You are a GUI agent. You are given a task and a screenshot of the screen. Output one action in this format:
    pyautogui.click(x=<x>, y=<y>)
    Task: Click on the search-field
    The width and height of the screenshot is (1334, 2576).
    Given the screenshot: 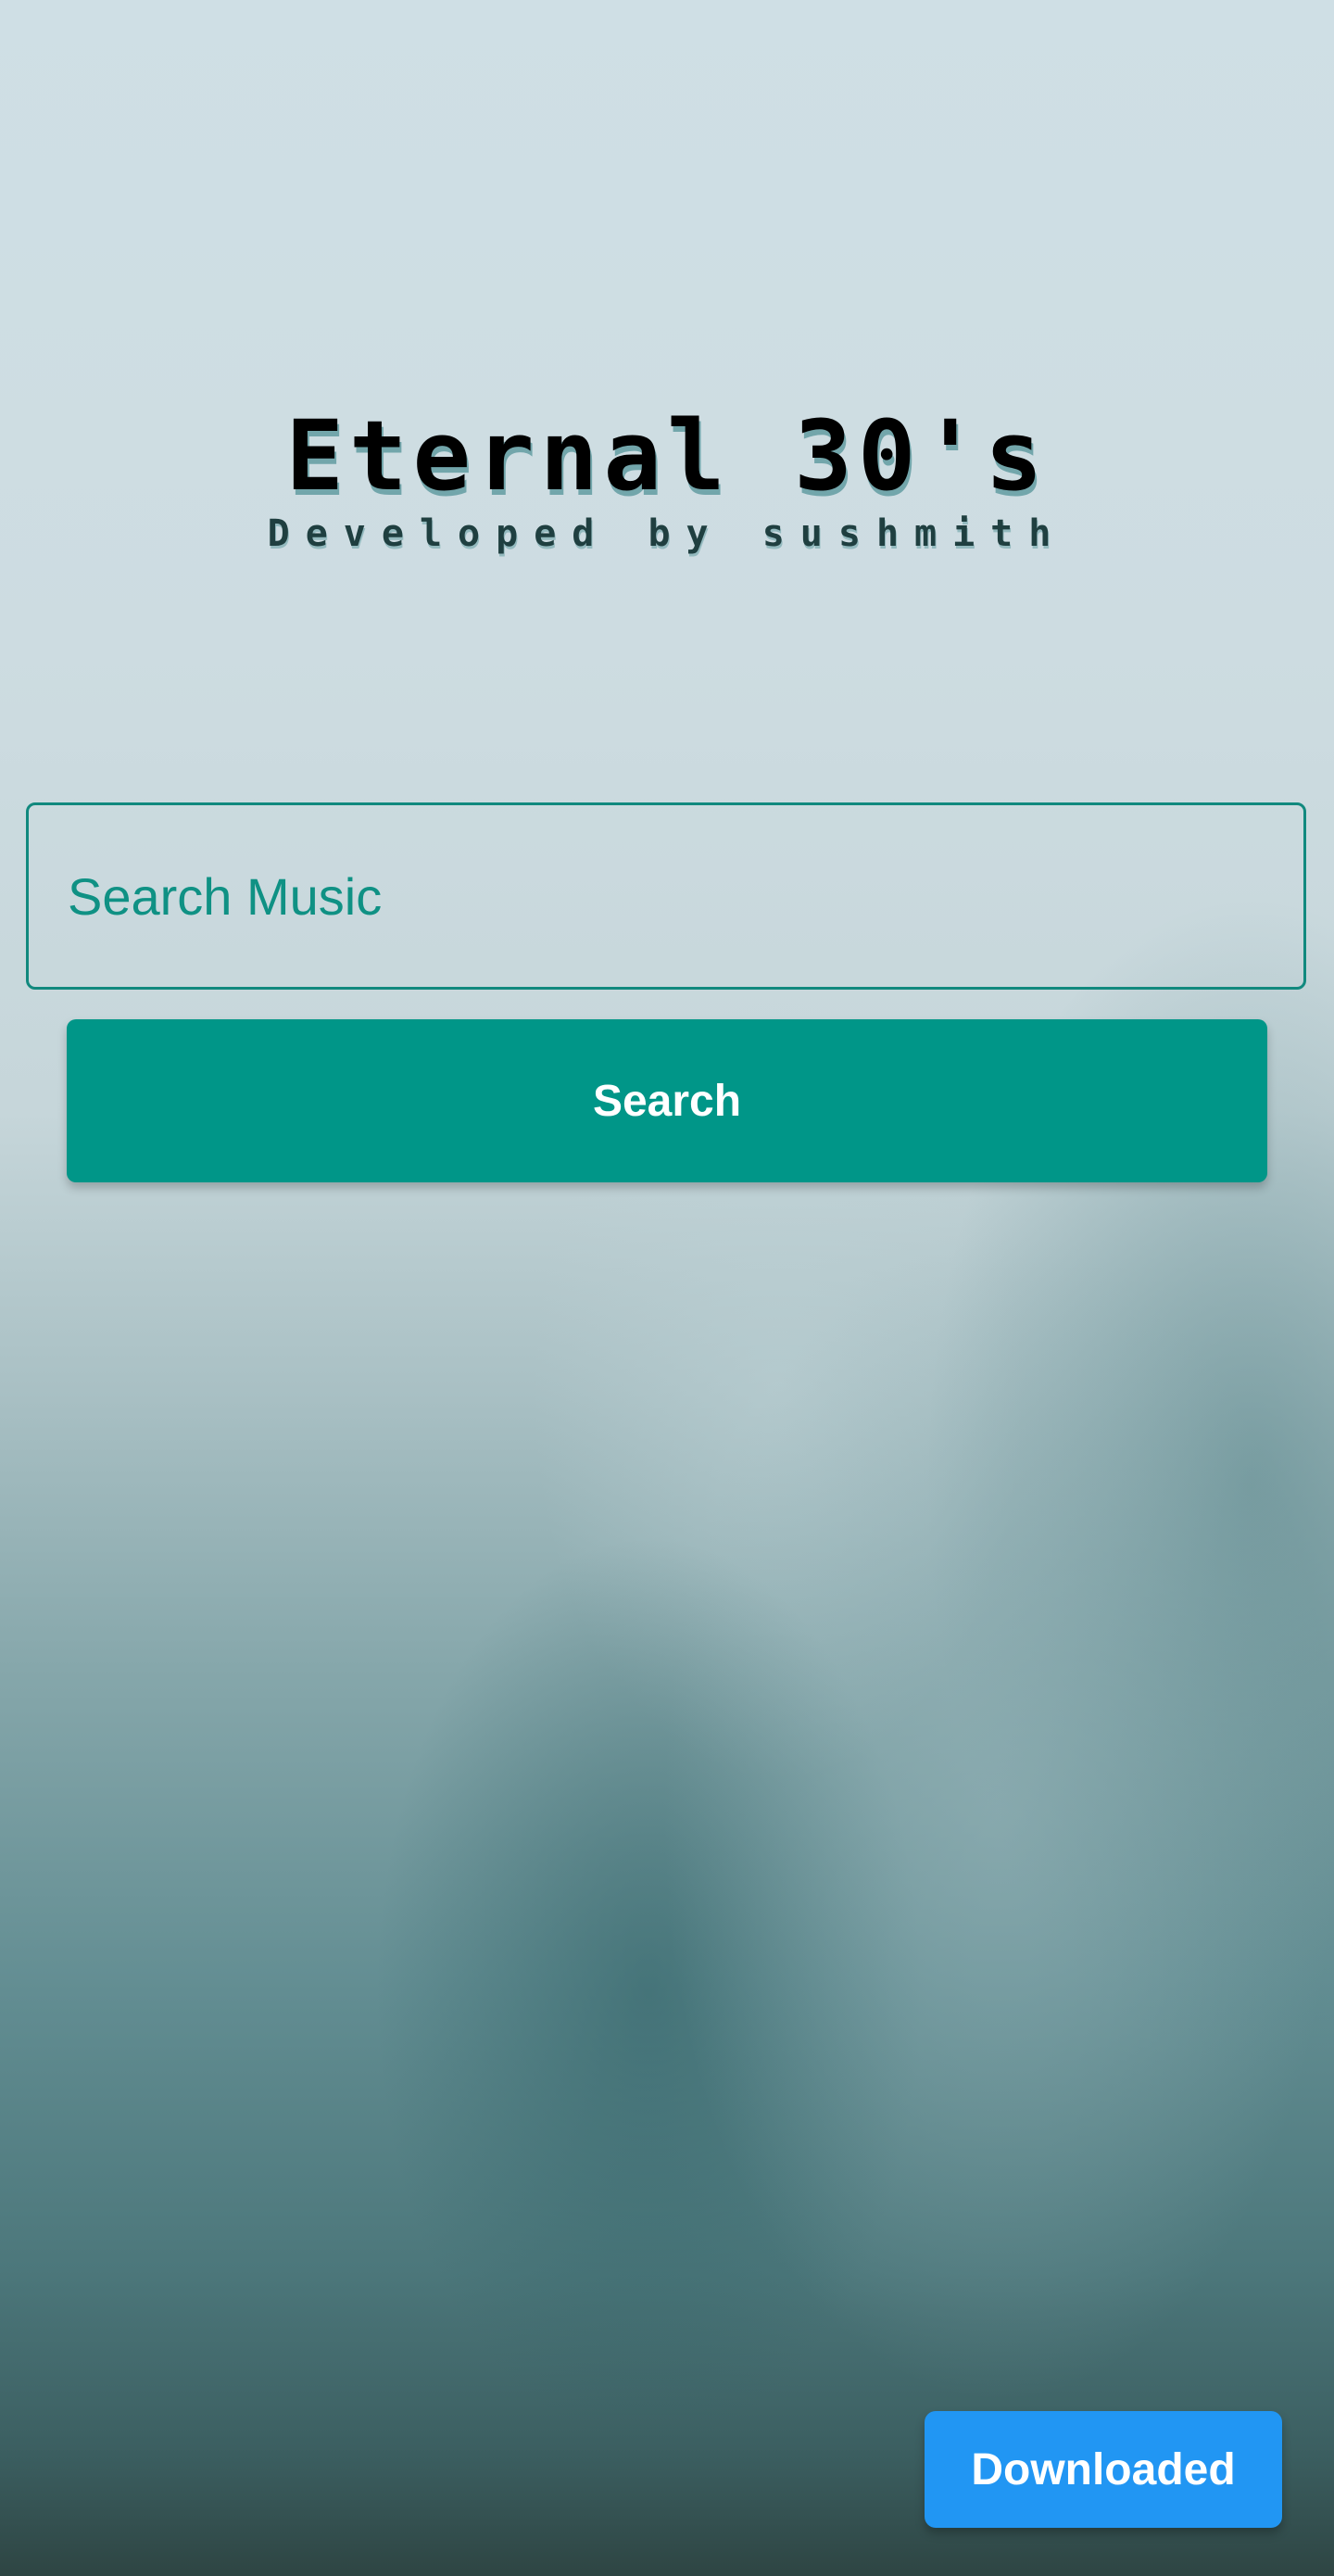 What is the action you would take?
    pyautogui.click(x=666, y=896)
    